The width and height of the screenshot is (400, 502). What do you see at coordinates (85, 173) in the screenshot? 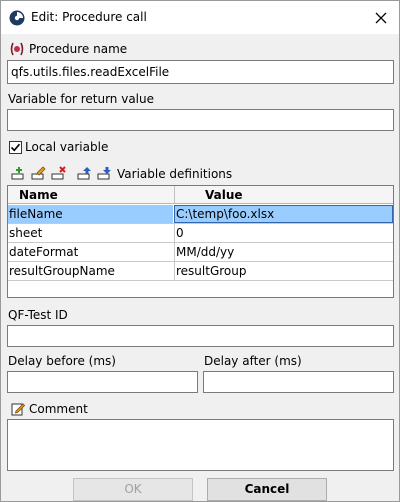
I see `move-up-icon` at bounding box center [85, 173].